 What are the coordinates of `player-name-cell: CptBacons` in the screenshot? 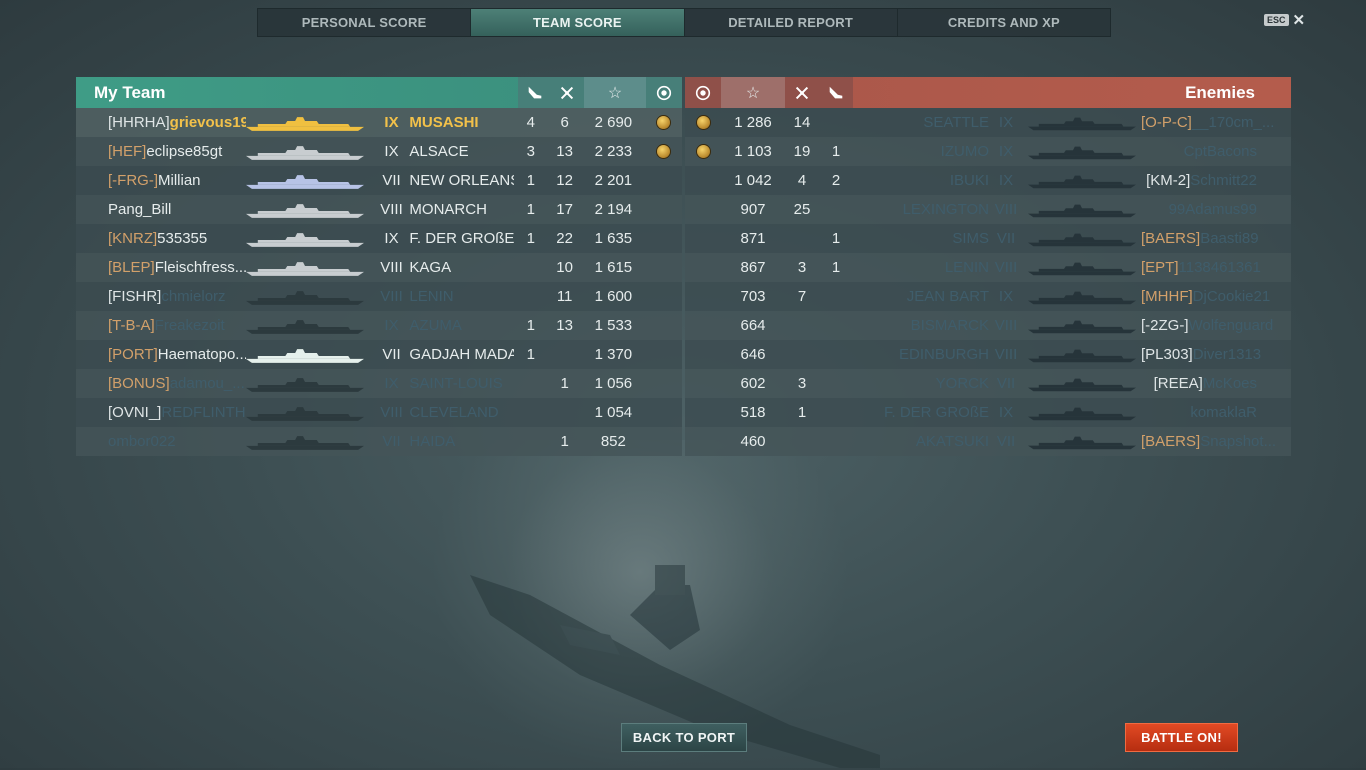 It's located at (1213, 151).